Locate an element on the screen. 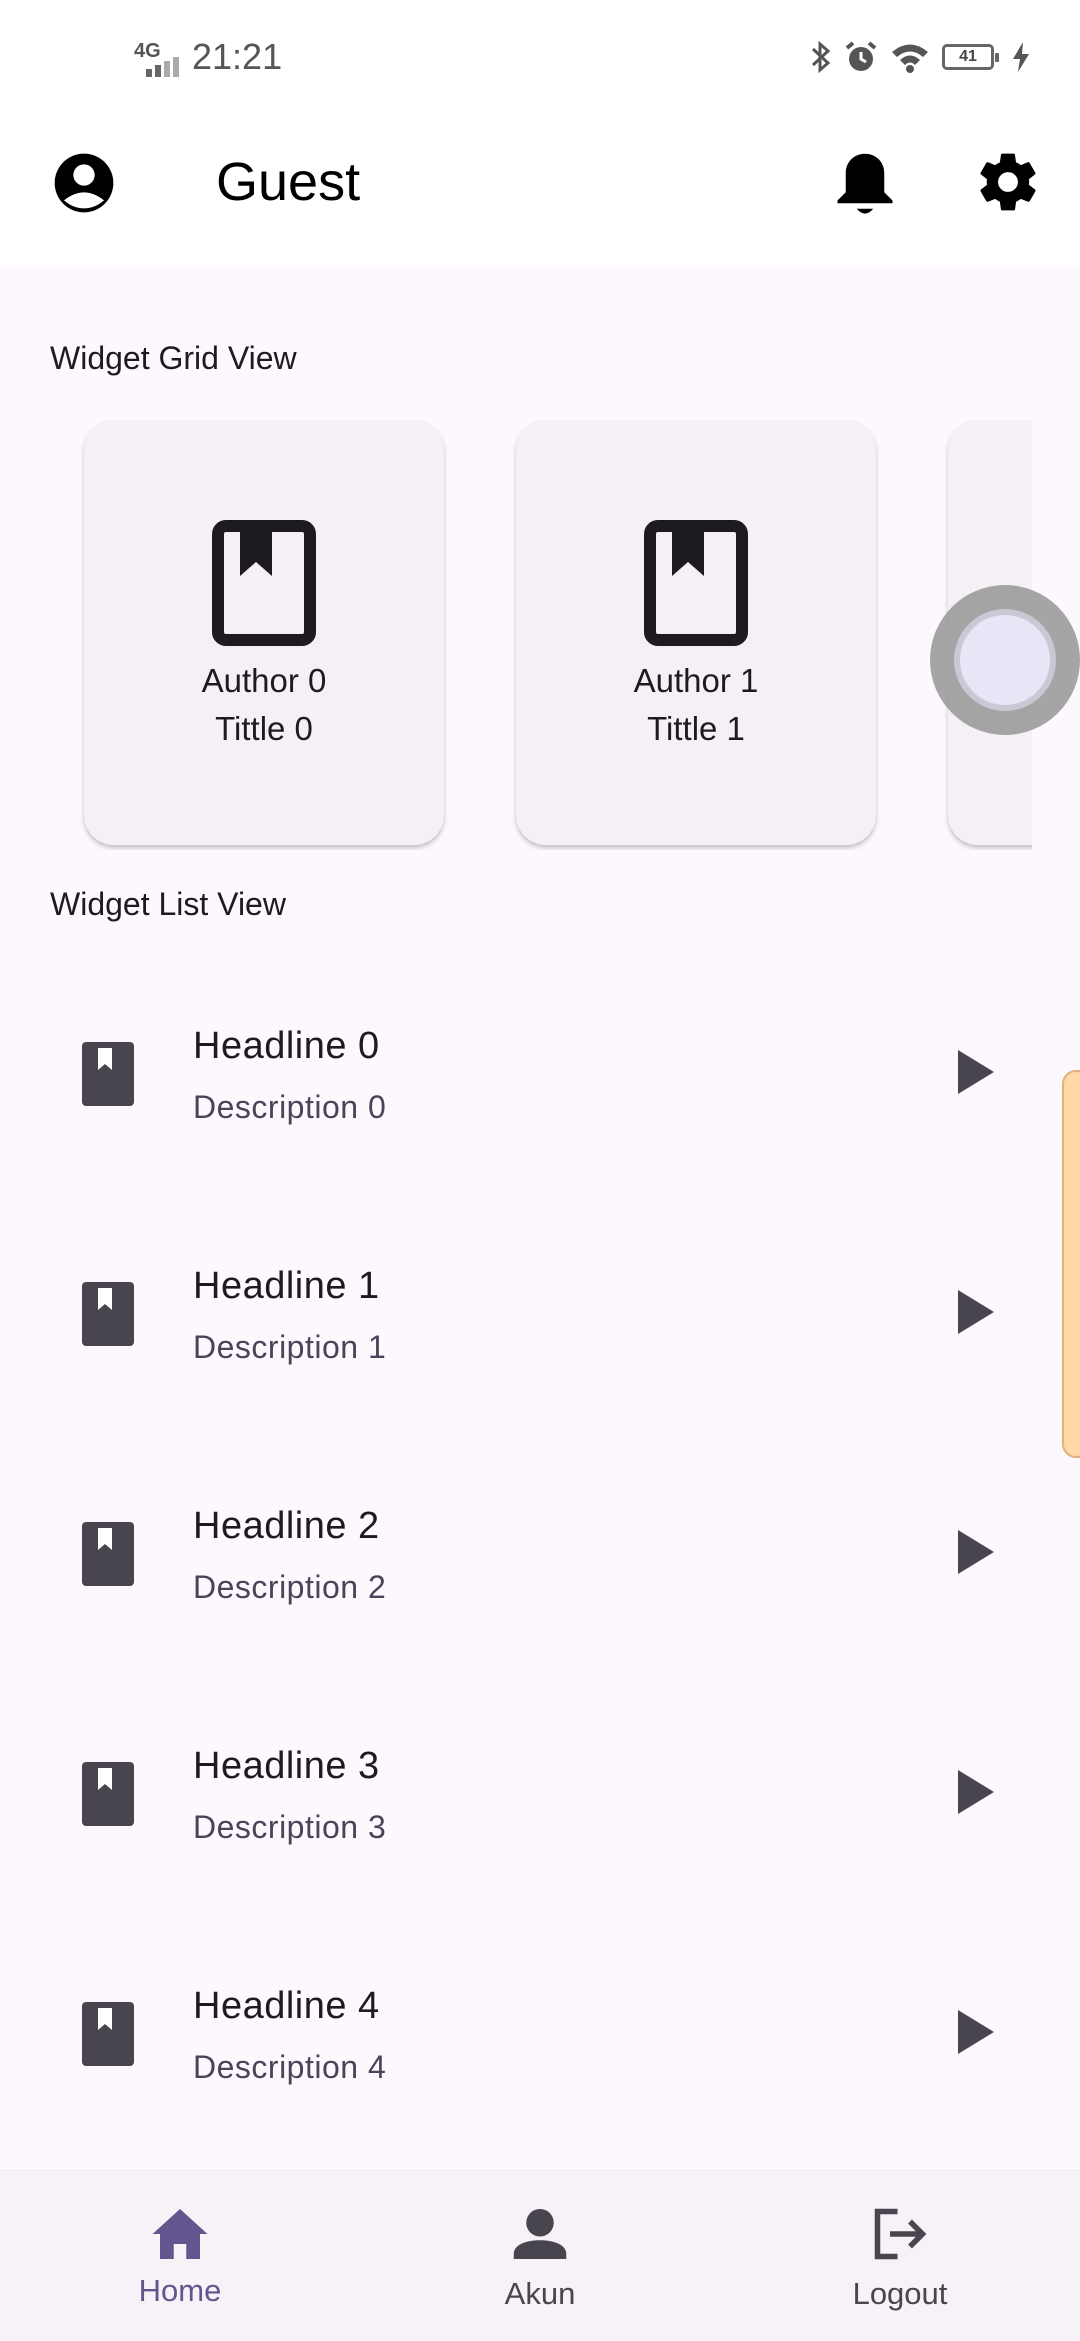 Image resolution: width=1080 pixels, height=2341 pixels. grid-card: Author 0 Tittle 0 is located at coordinates (264, 632).